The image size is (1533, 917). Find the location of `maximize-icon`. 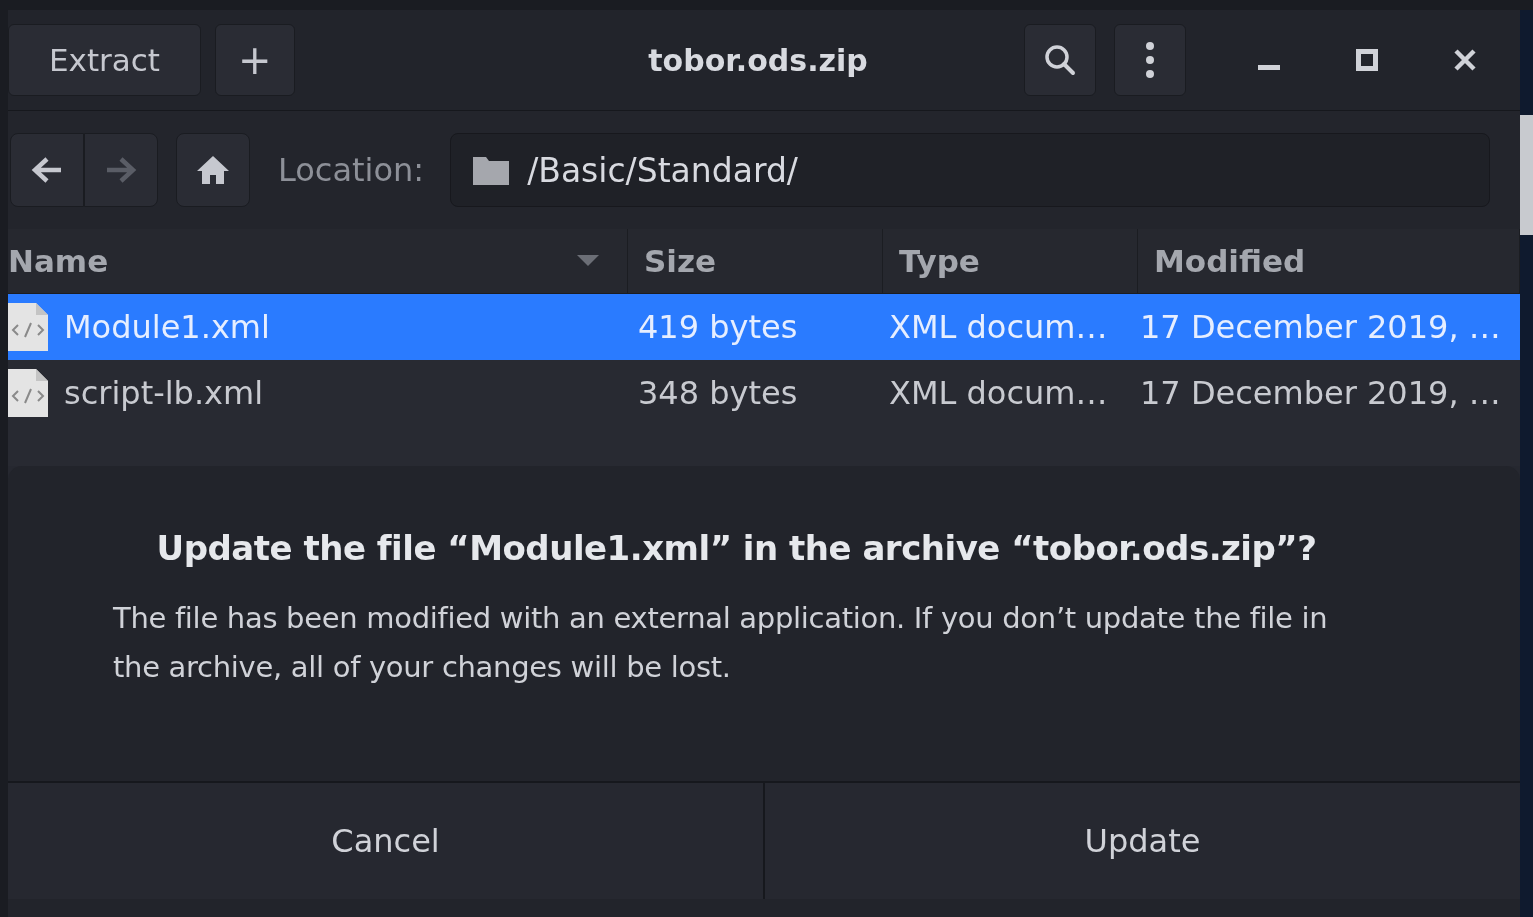

maximize-icon is located at coordinates (1367, 60).